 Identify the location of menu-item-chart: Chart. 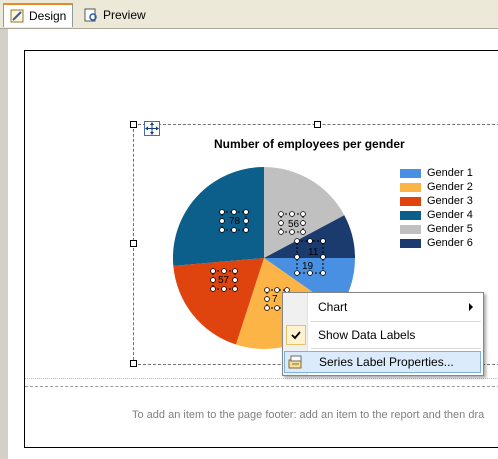
(382, 307).